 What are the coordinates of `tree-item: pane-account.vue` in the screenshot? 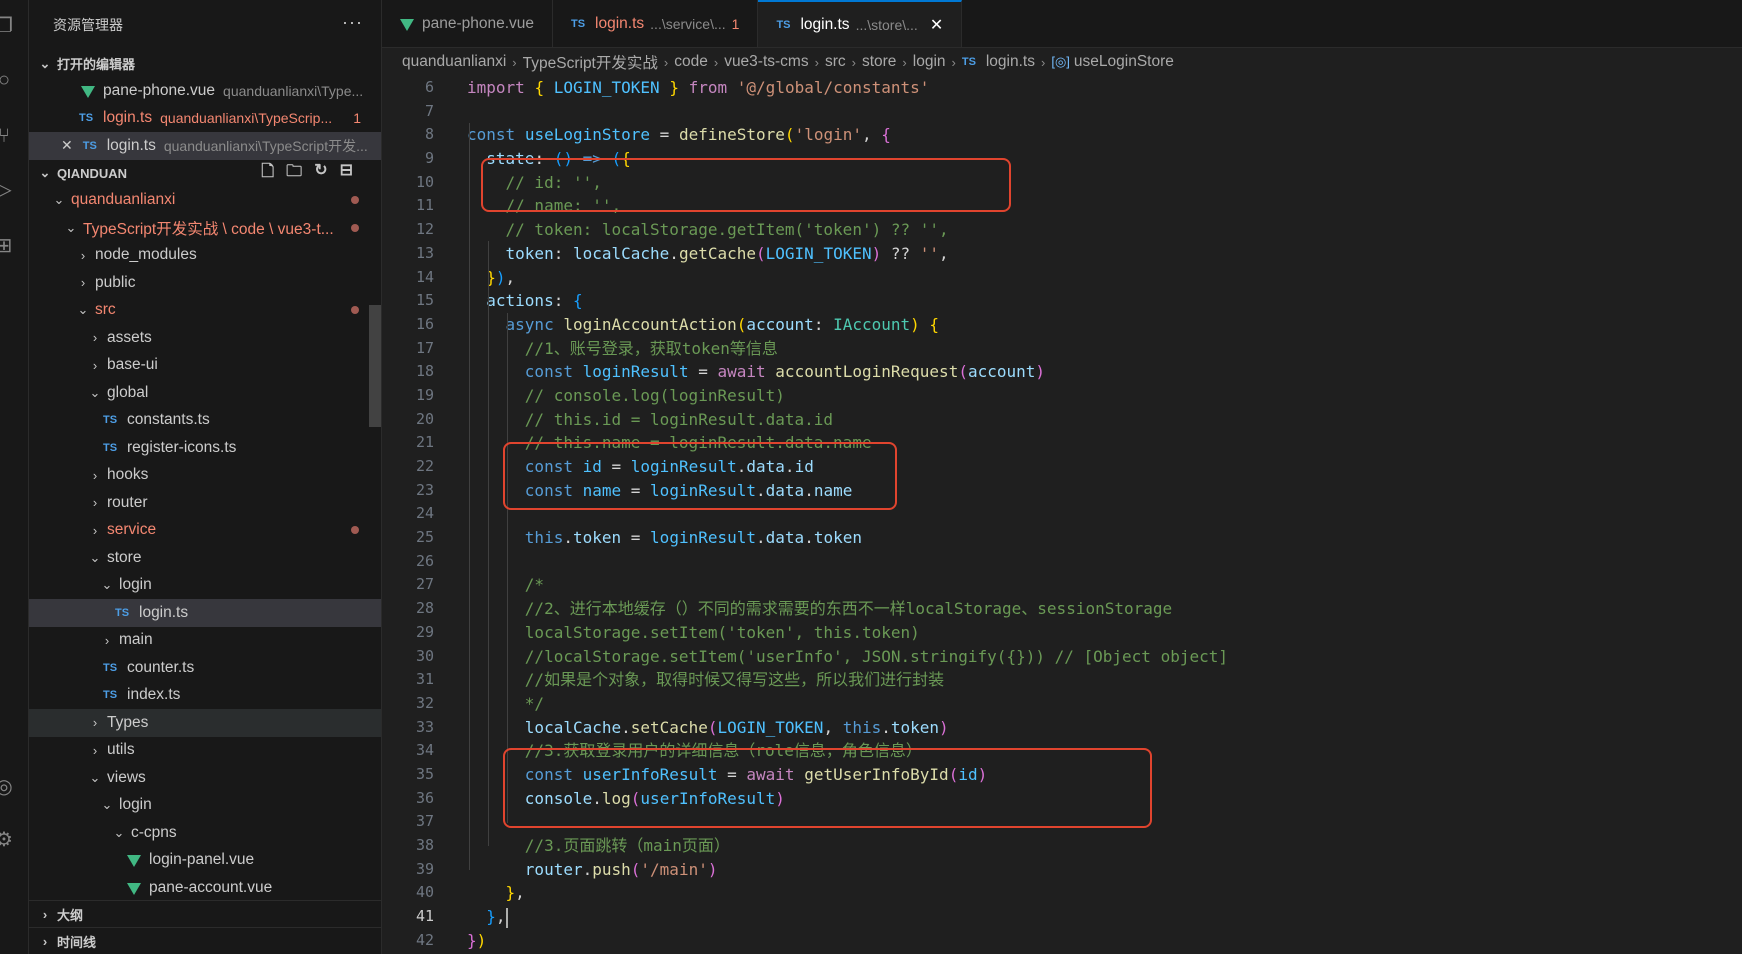 It's located at (205, 888).